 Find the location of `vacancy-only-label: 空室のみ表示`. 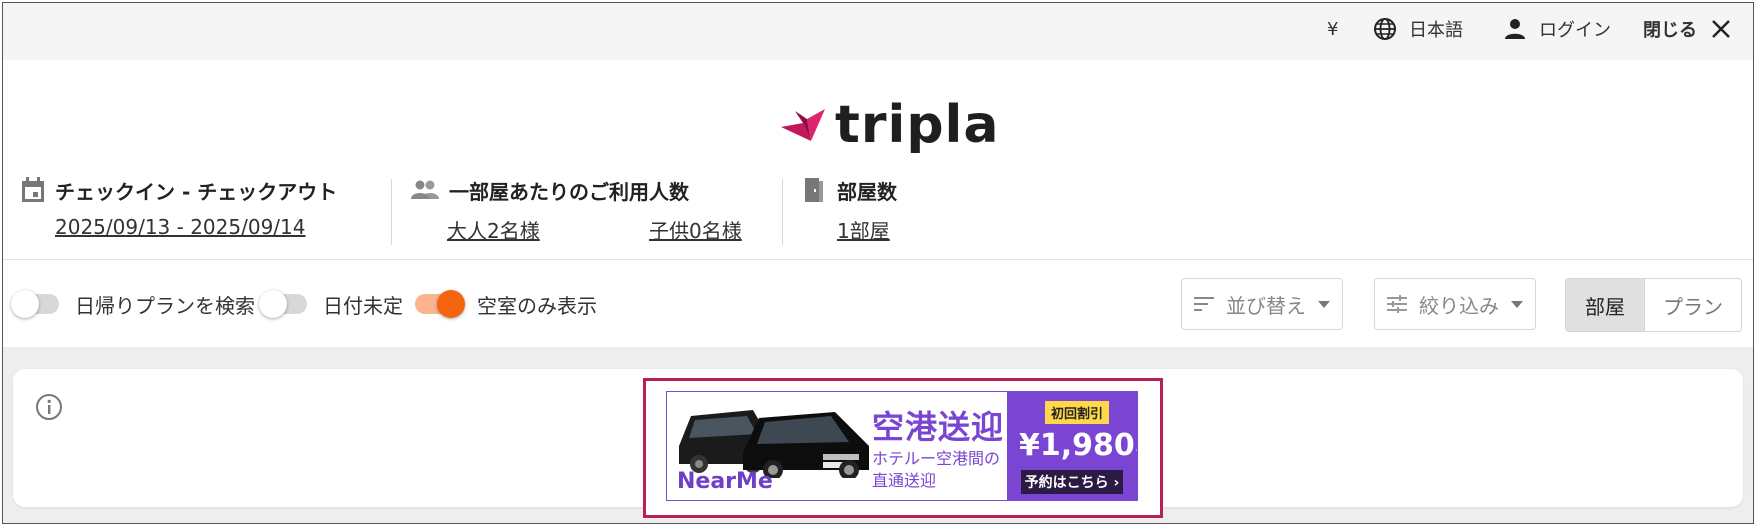

vacancy-only-label: 空室のみ表示 is located at coordinates (537, 305).